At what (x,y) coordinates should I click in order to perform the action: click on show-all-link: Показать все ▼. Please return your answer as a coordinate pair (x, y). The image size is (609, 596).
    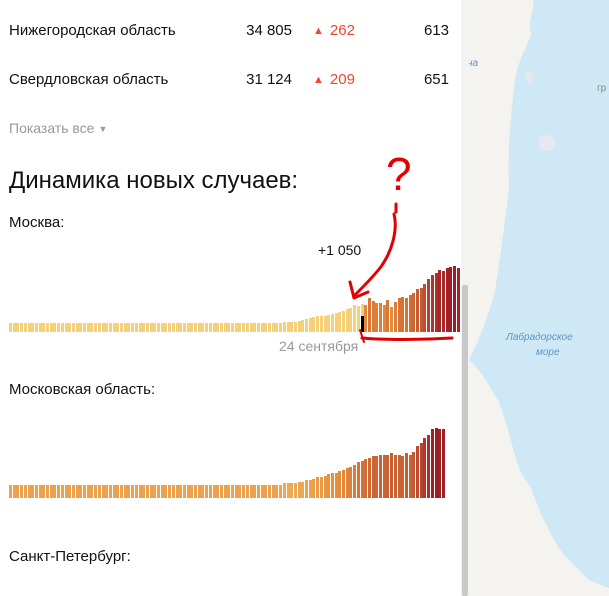
    Looking at the image, I should click on (58, 128).